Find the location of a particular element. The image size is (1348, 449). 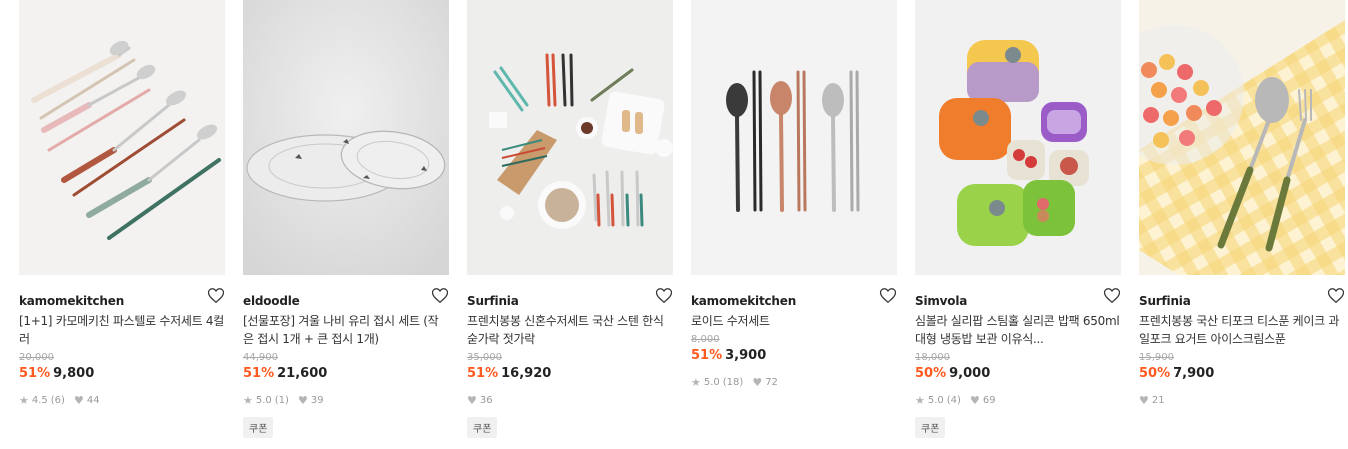

price-row: 51% 9,800 is located at coordinates (122, 374).